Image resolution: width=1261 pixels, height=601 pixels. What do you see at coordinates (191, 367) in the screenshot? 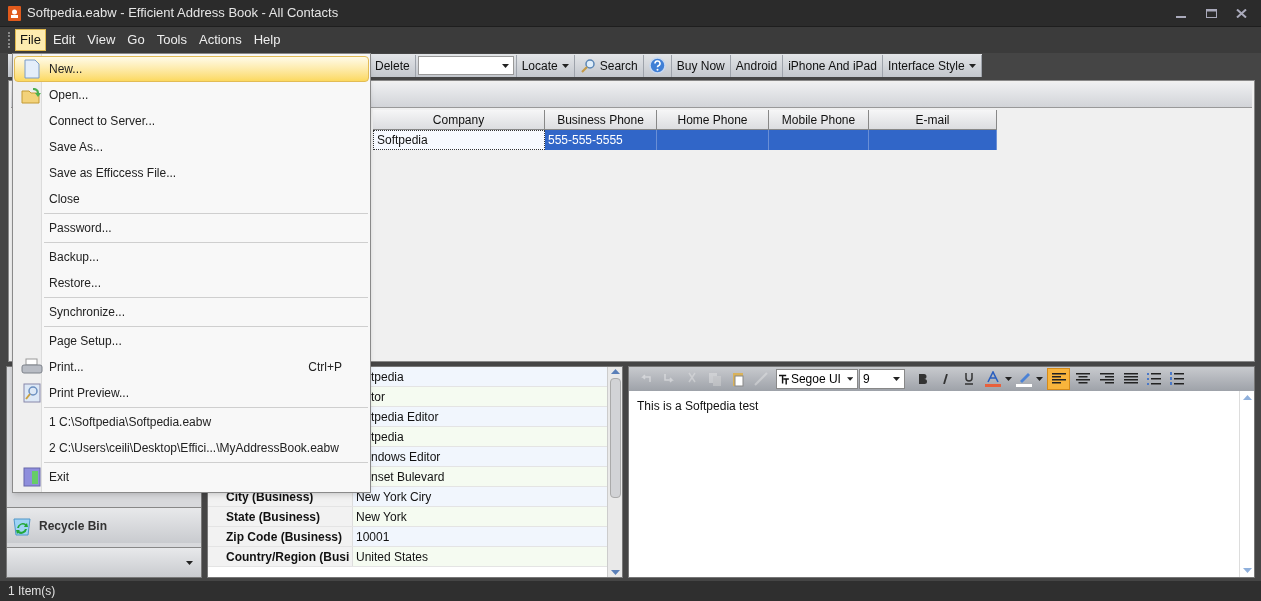
I see `menu-entry: Print... Ctrl+P` at bounding box center [191, 367].